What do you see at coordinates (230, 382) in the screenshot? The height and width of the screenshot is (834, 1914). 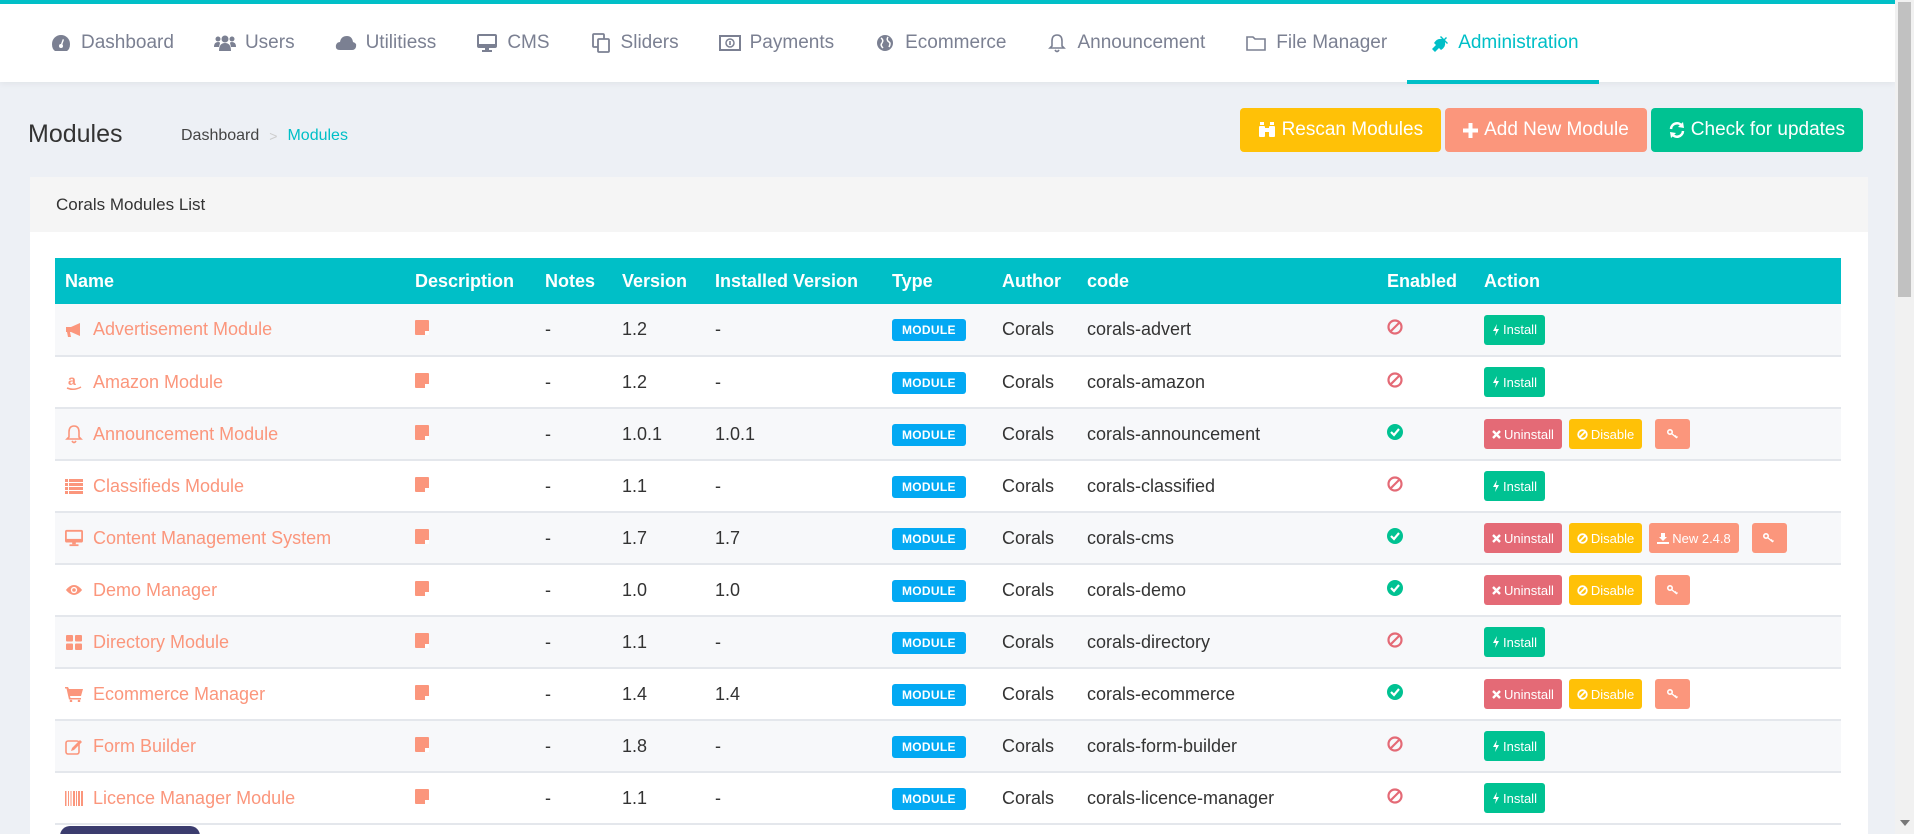 I see `module-name-link: a Amazon Module` at bounding box center [230, 382].